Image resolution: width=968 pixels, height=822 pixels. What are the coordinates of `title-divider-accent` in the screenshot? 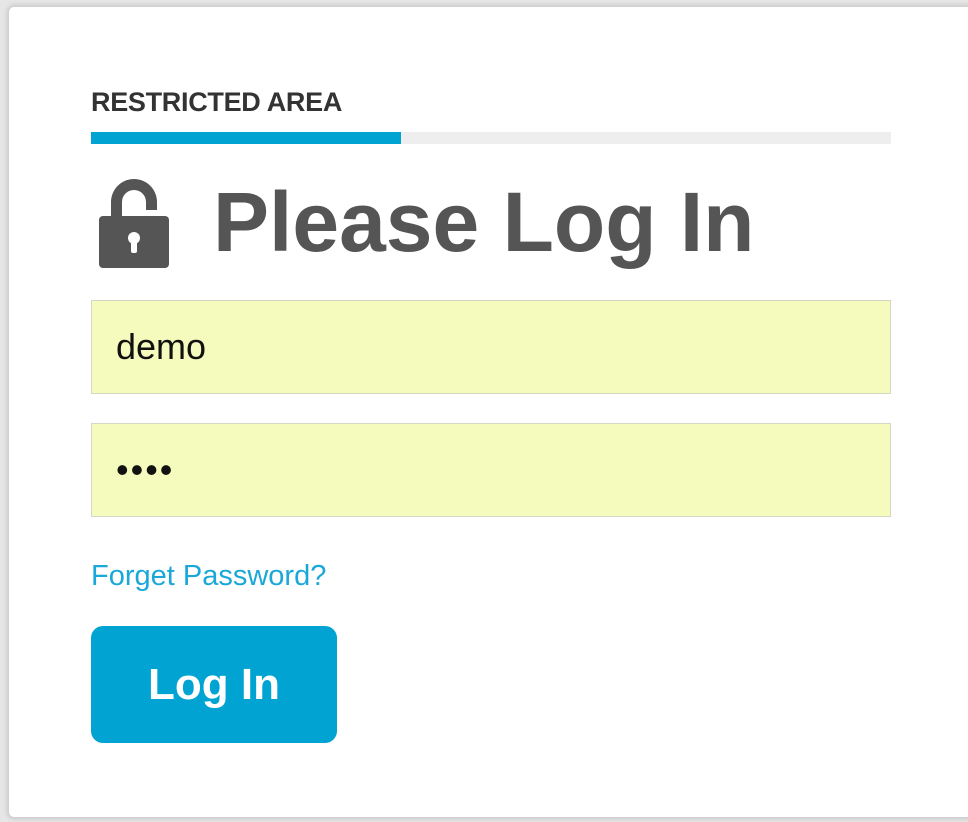 It's located at (246, 138).